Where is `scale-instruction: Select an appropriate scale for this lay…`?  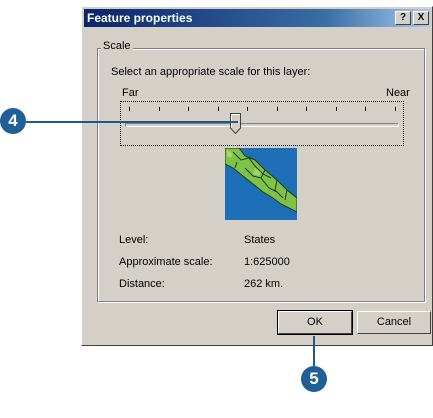 scale-instruction: Select an appropriate scale for this lay… is located at coordinates (211, 72).